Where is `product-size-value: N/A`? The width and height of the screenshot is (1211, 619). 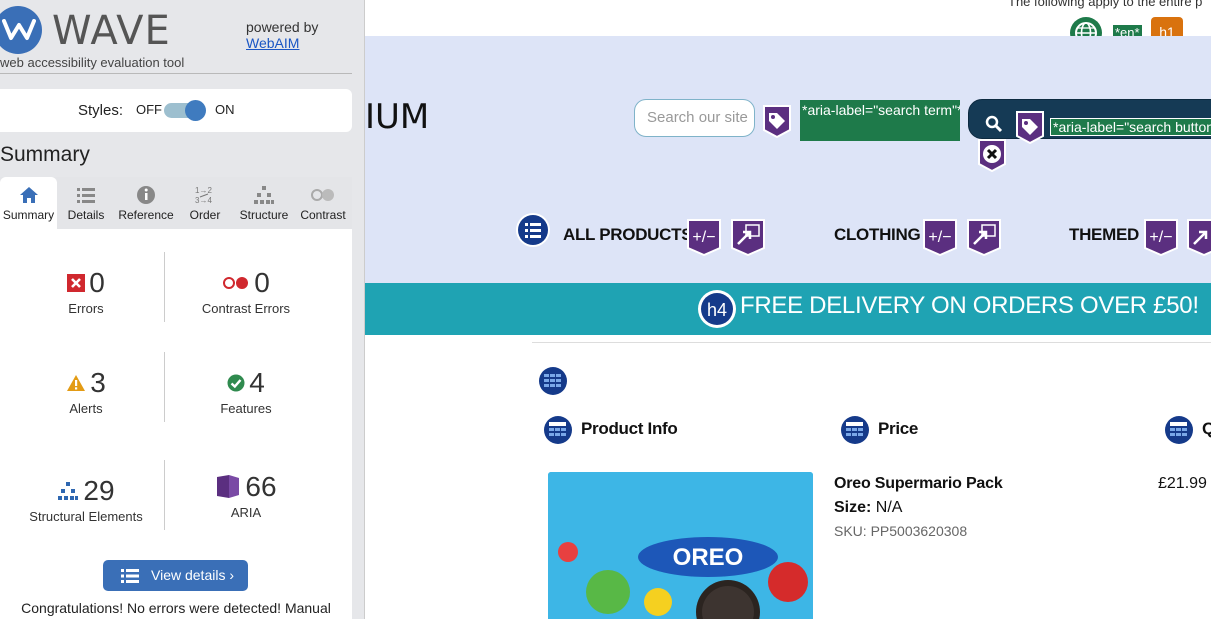 product-size-value: N/A is located at coordinates (889, 507).